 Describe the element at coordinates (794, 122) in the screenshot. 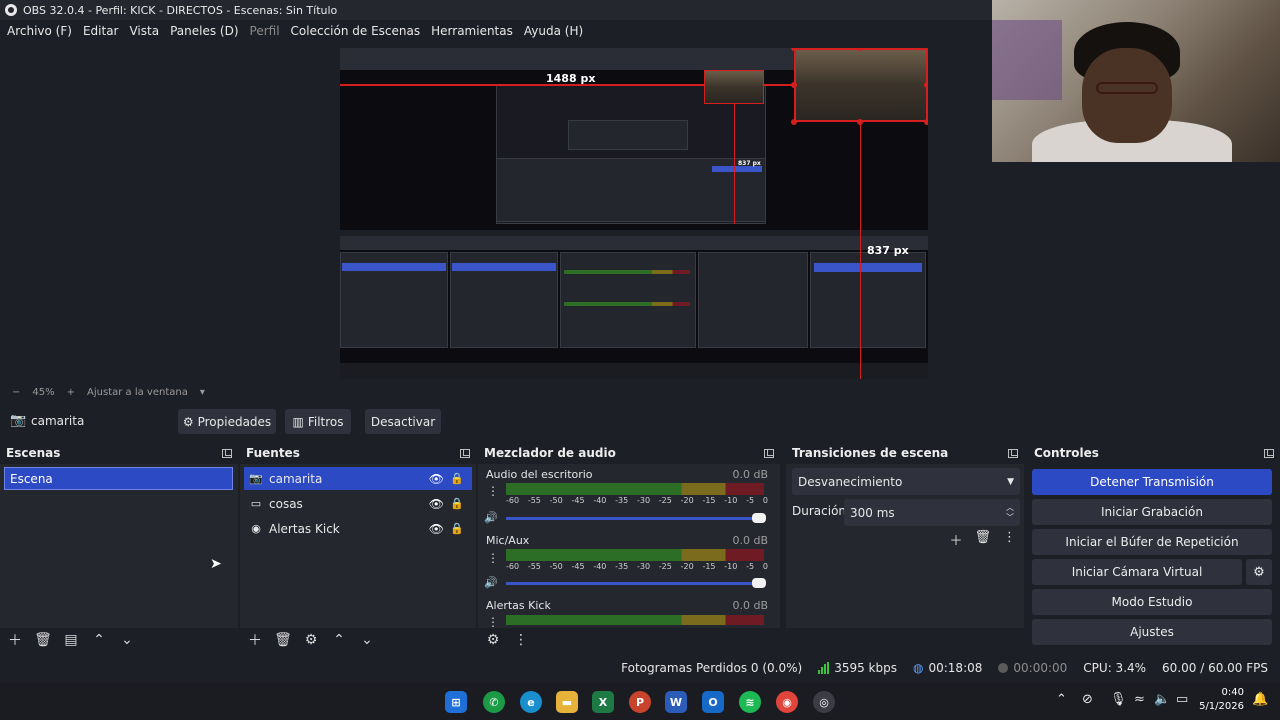

I see `resize-handle-bl` at that location.